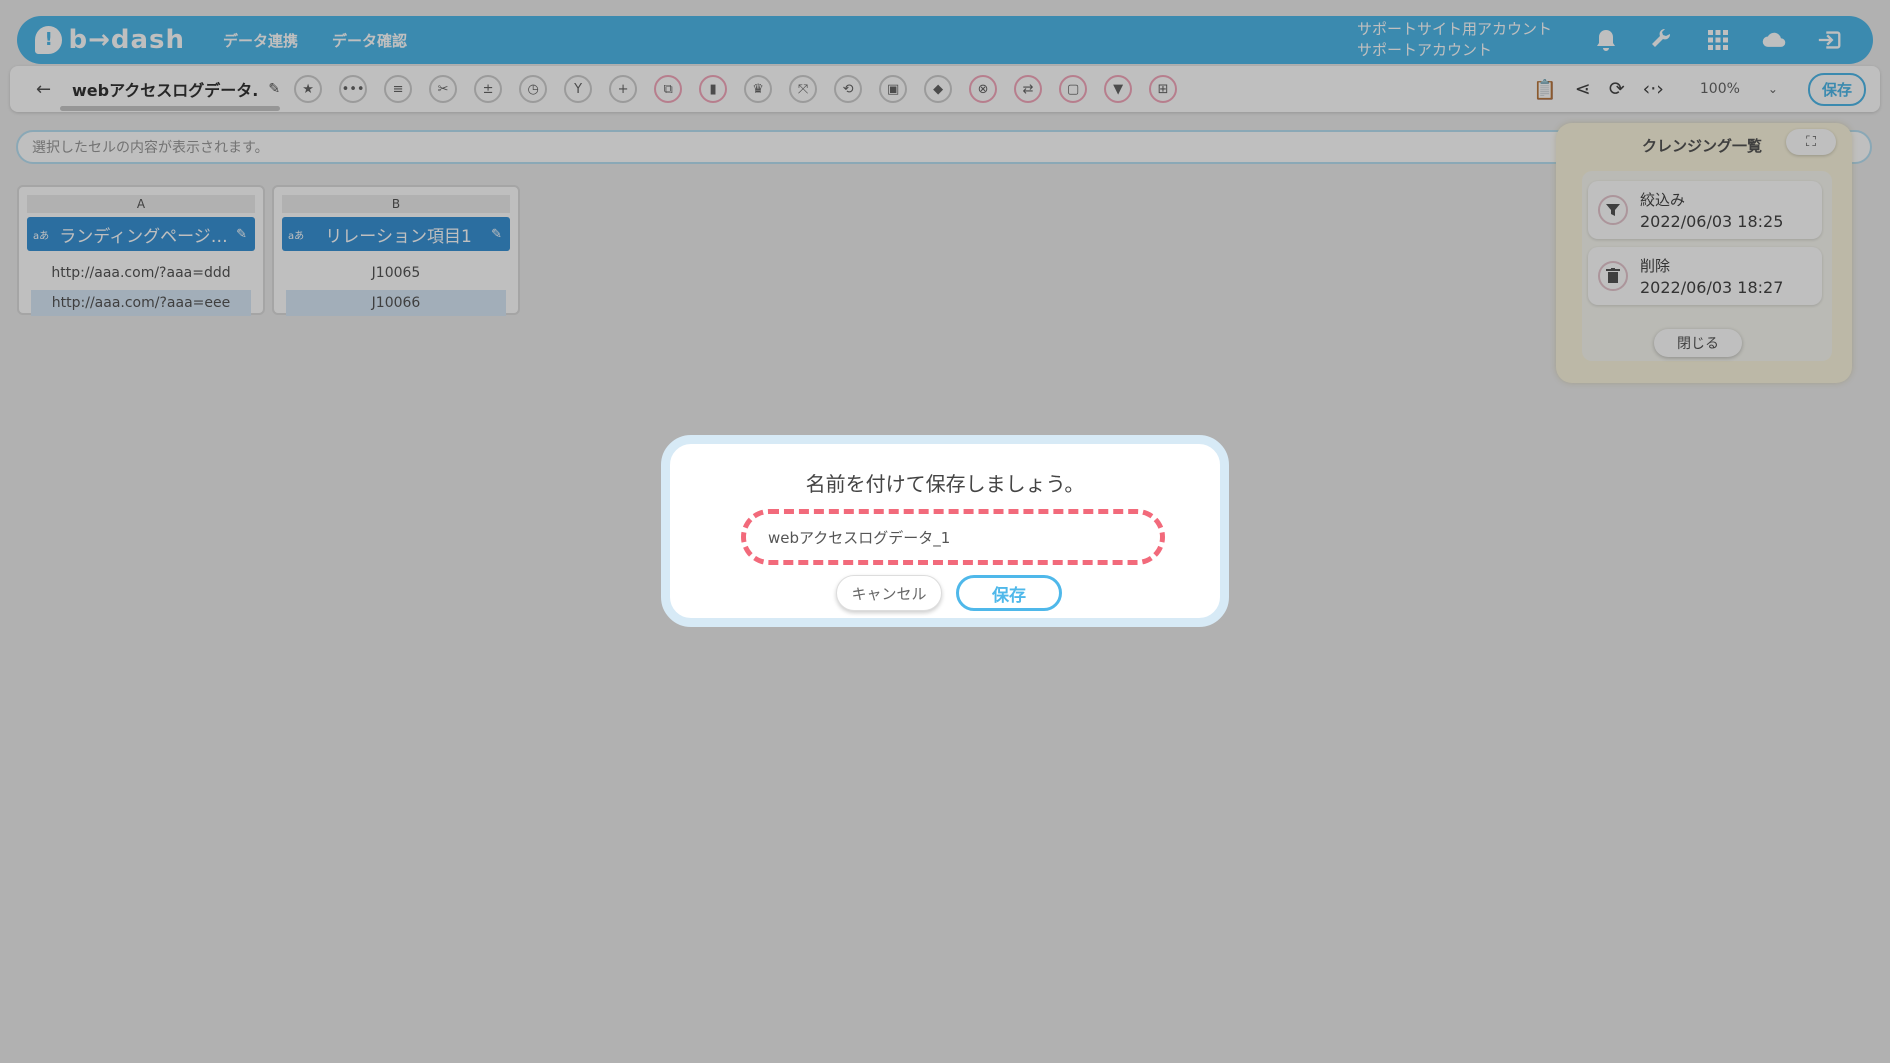 This screenshot has height=1063, width=1890. I want to click on cancel-button: キャンセル, so click(889, 593).